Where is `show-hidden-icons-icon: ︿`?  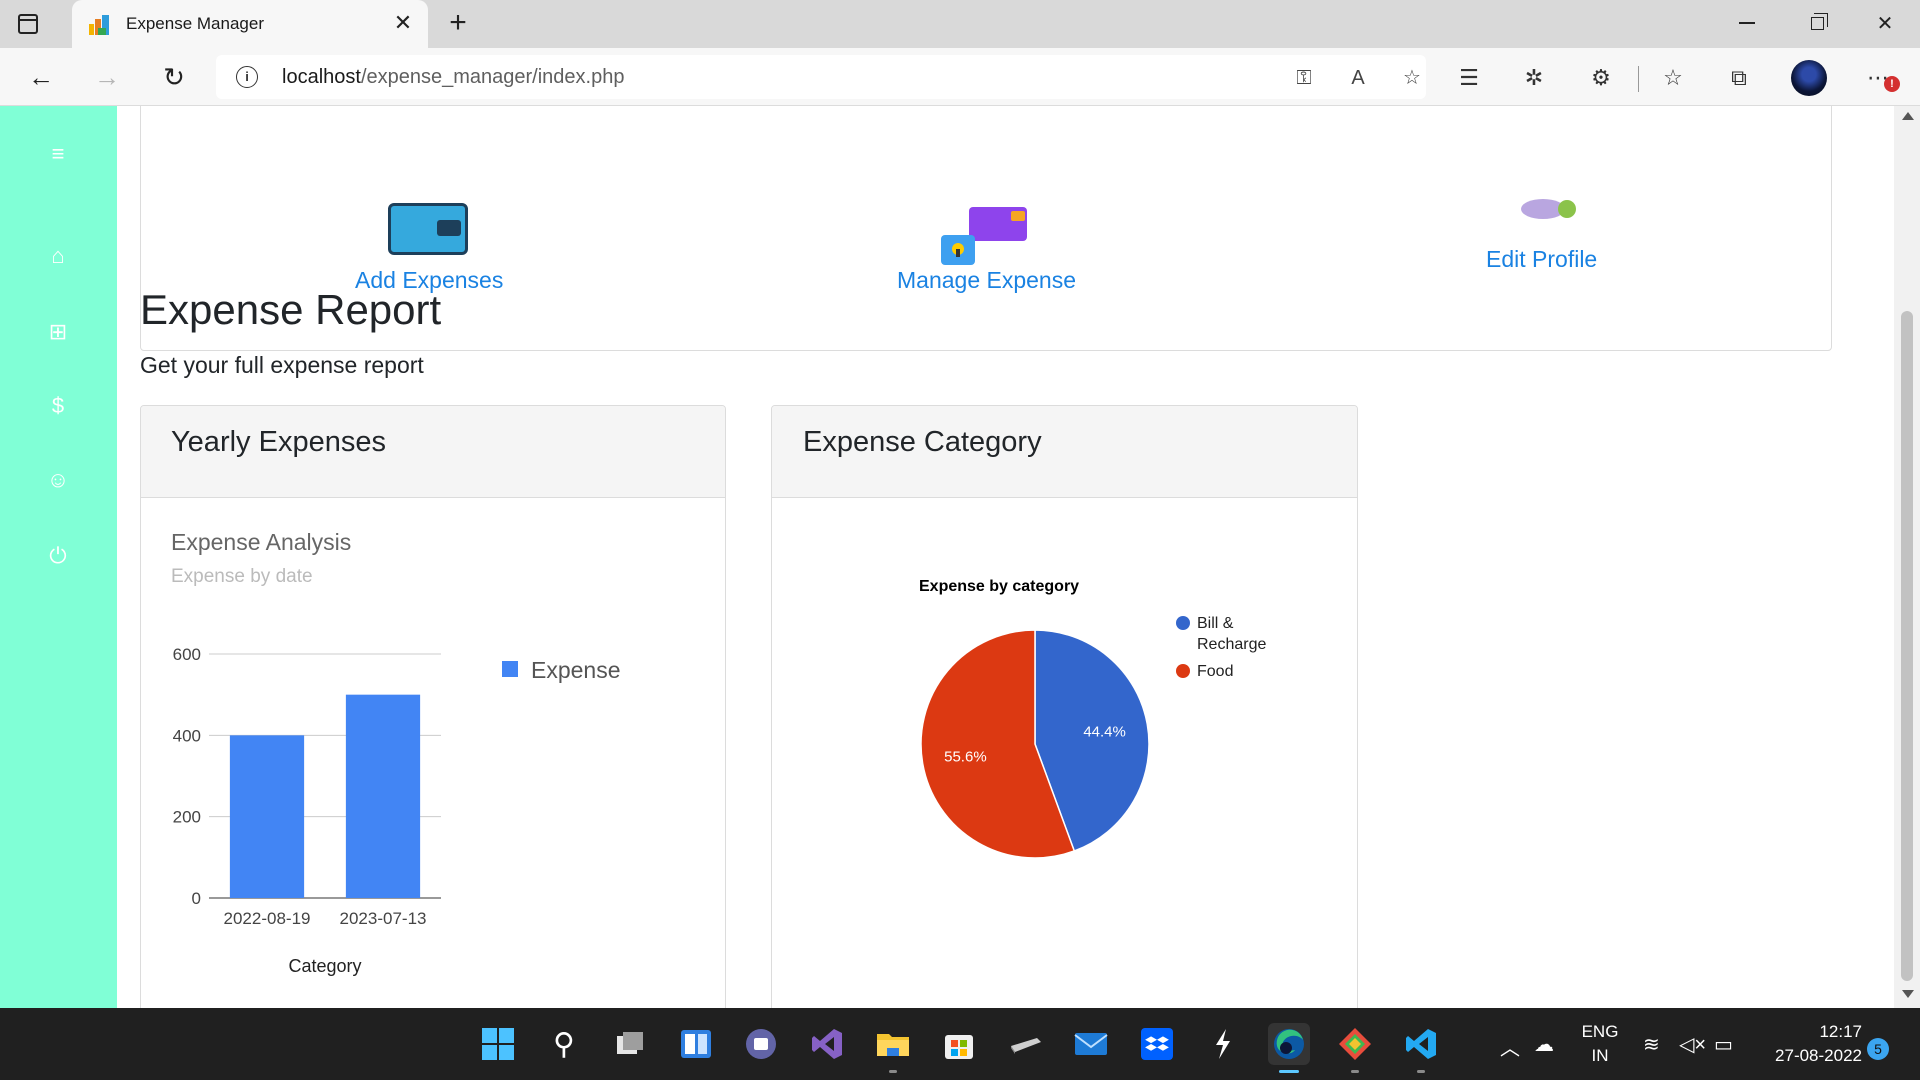
show-hidden-icons-icon: ︿ is located at coordinates (1510, 1046).